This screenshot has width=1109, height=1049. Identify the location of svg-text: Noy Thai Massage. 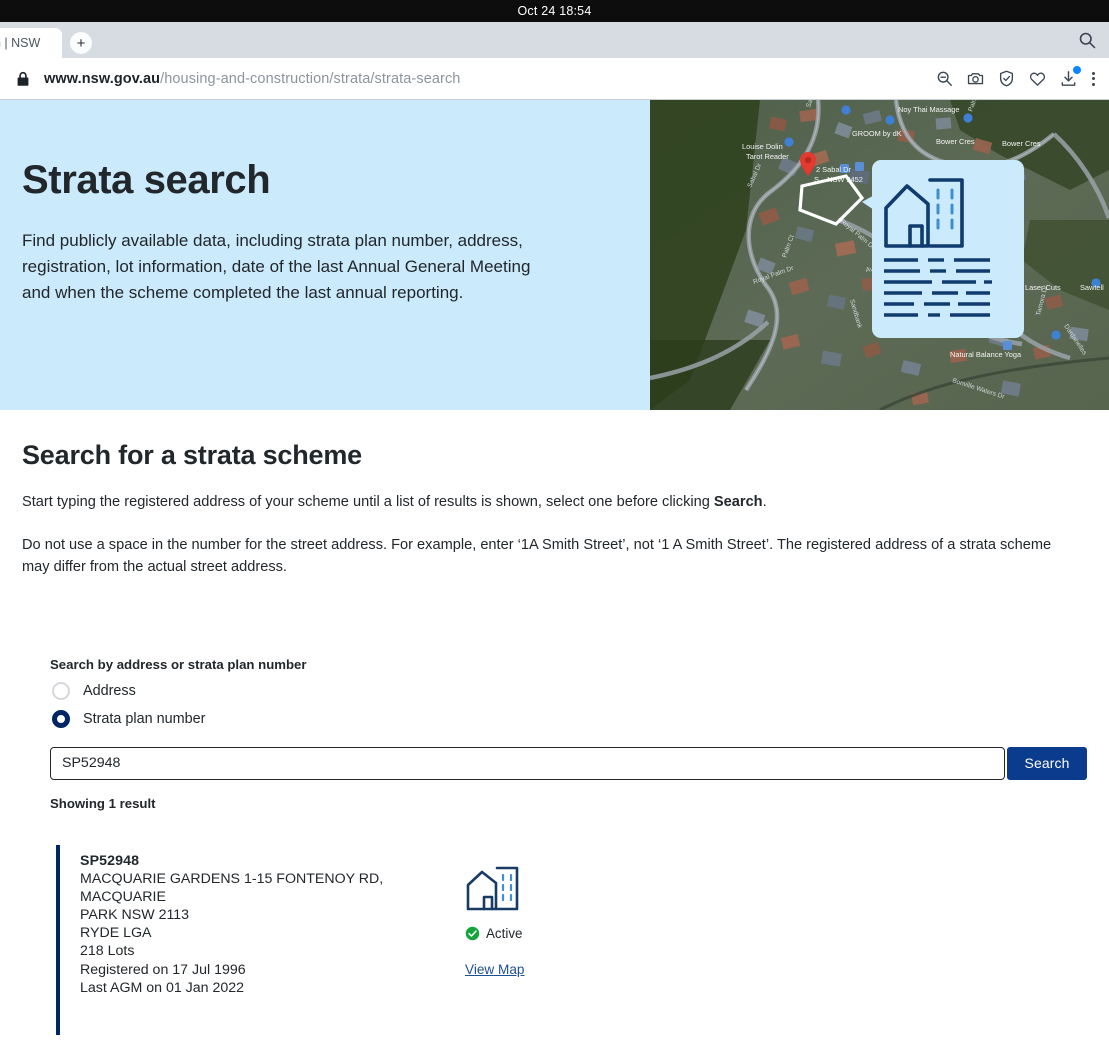
(928, 109).